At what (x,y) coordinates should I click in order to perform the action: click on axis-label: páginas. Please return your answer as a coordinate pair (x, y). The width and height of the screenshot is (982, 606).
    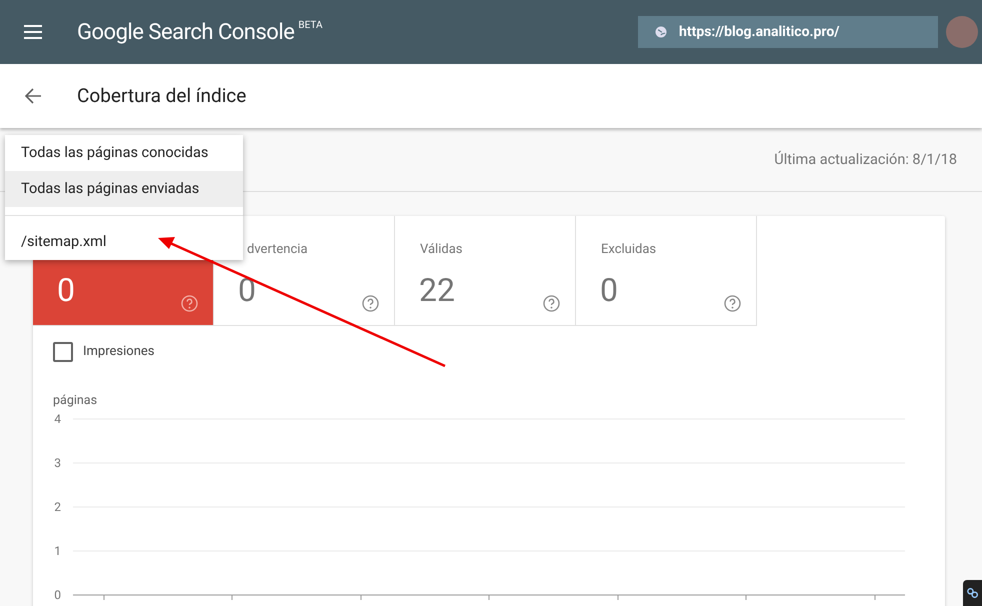
    Looking at the image, I should click on (75, 401).